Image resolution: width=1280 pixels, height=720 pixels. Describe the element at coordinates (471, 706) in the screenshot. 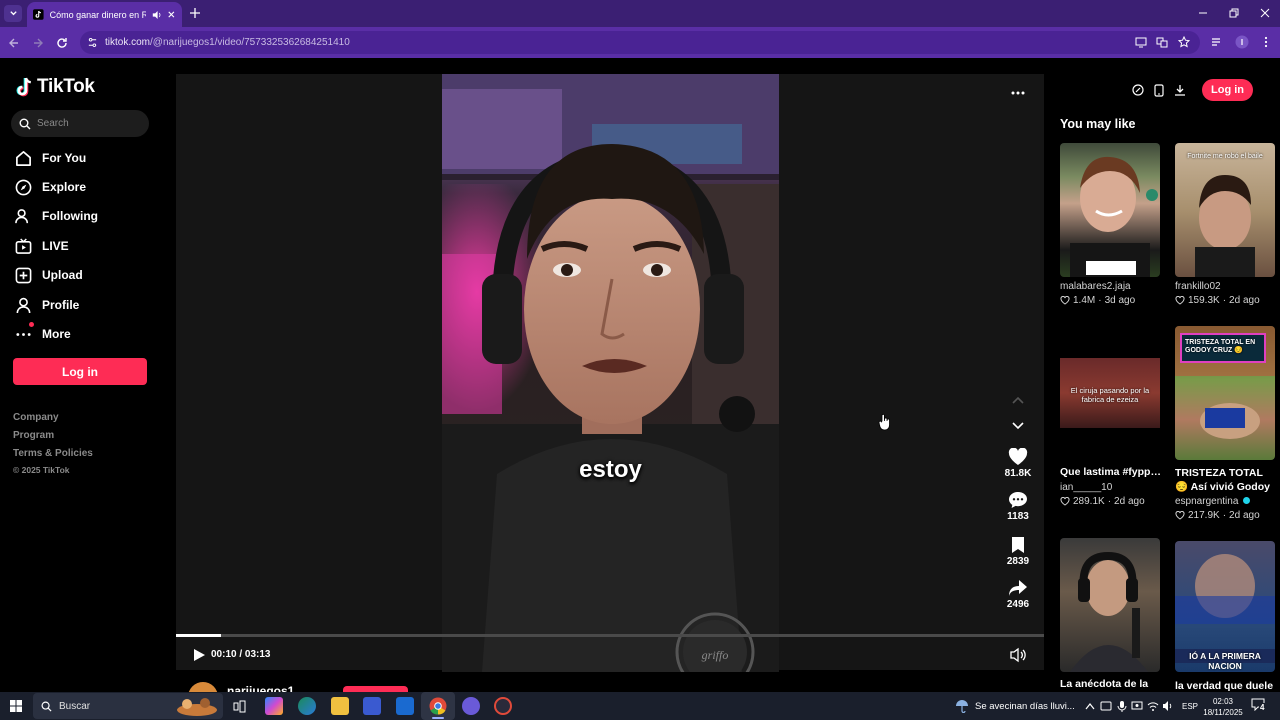

I see `chat-app-icon` at that location.